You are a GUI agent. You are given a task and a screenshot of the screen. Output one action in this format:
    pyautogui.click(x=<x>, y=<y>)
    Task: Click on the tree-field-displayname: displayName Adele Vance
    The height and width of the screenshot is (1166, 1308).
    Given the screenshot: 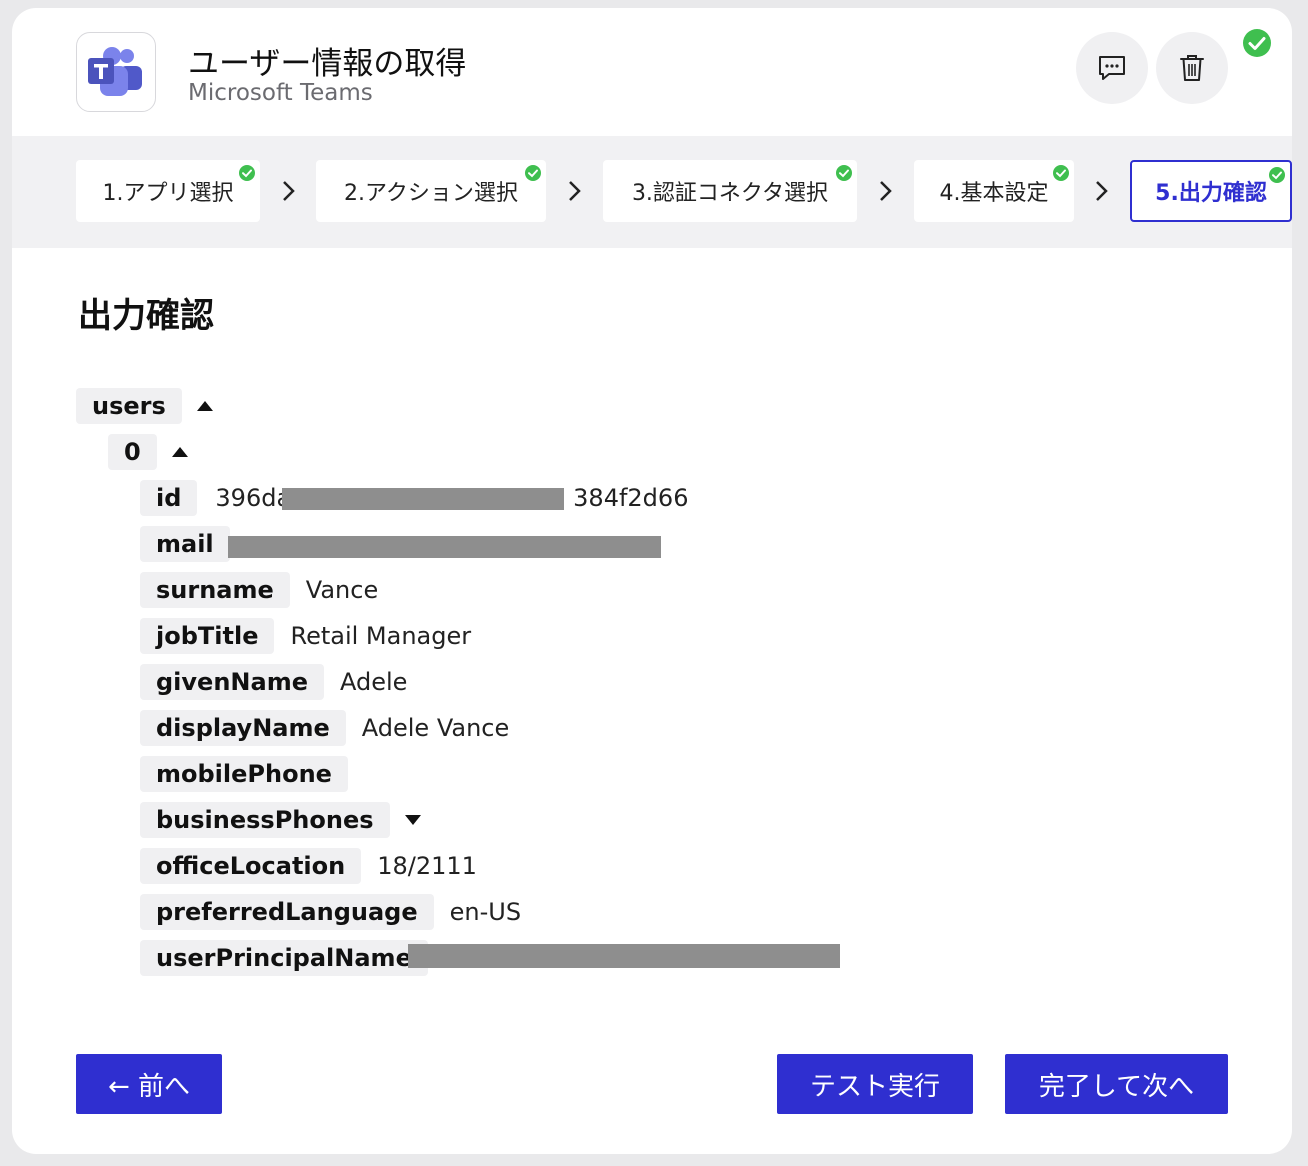 What is the action you would take?
    pyautogui.click(x=324, y=728)
    